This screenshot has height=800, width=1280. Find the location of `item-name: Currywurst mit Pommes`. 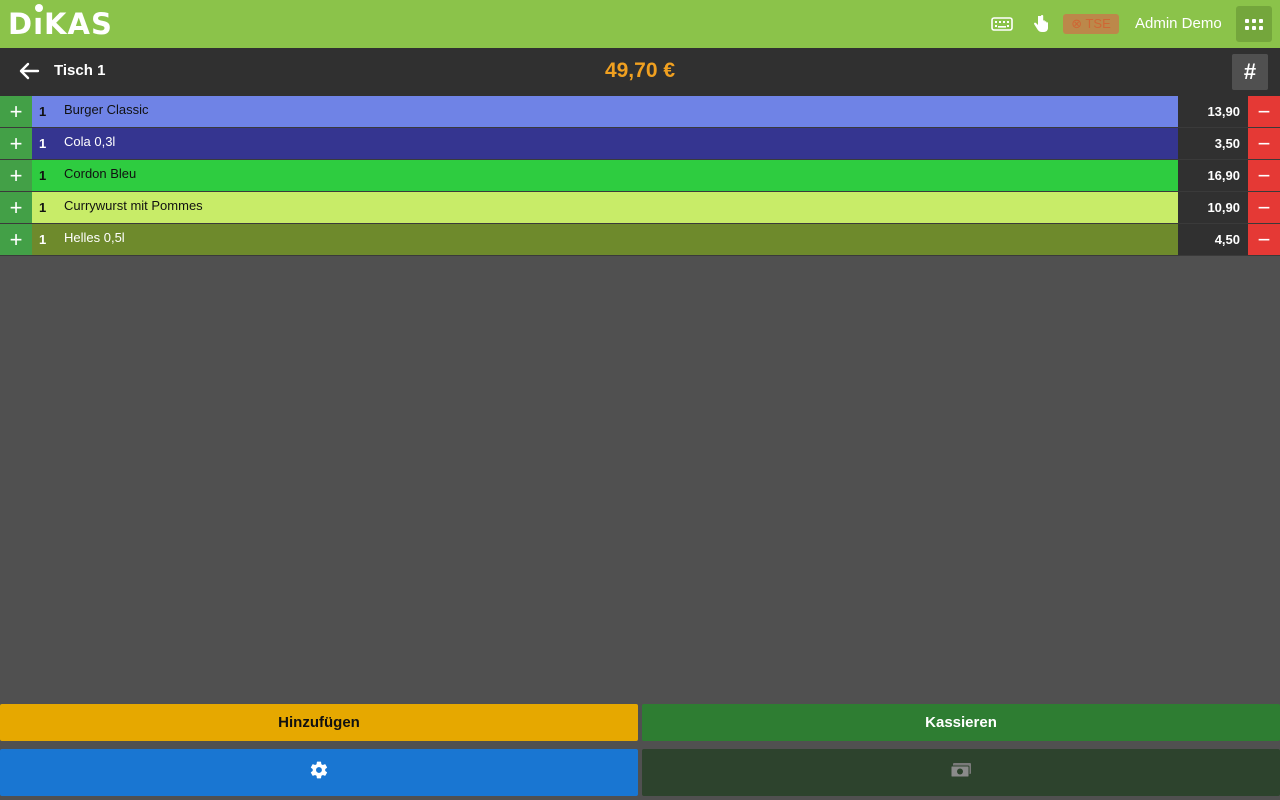

item-name: Currywurst mit Pommes is located at coordinates (133, 205).